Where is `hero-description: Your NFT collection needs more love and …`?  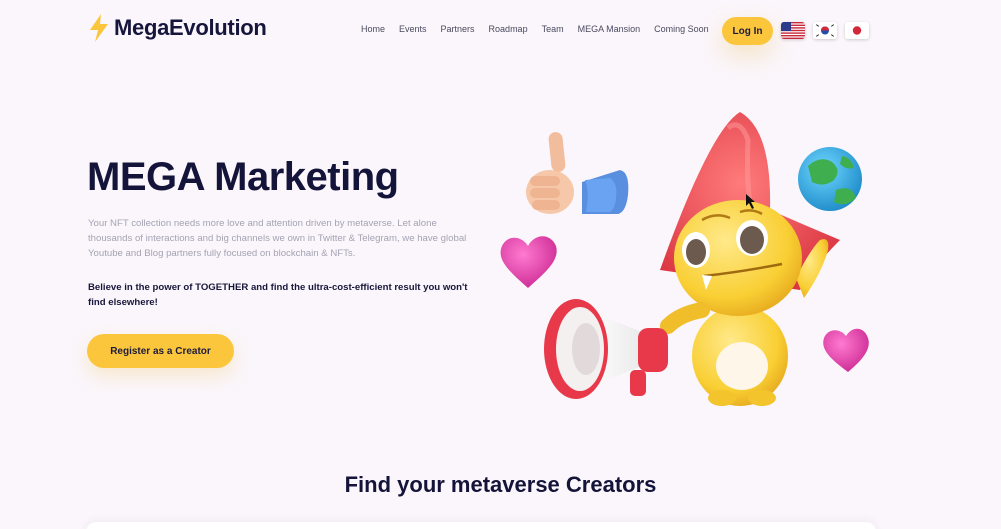 hero-description: Your NFT collection needs more love and … is located at coordinates (277, 238).